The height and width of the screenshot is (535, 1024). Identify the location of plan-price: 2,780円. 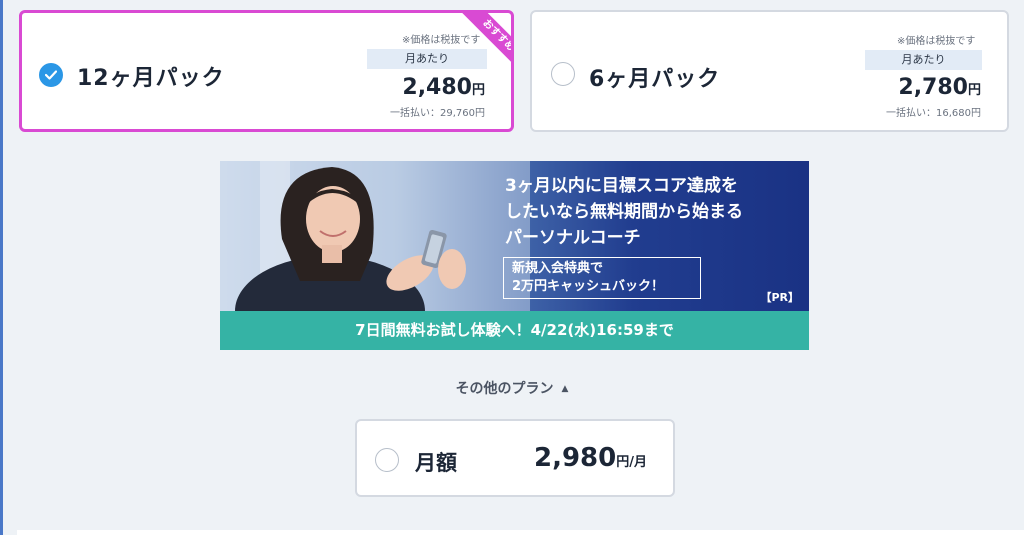
(939, 87).